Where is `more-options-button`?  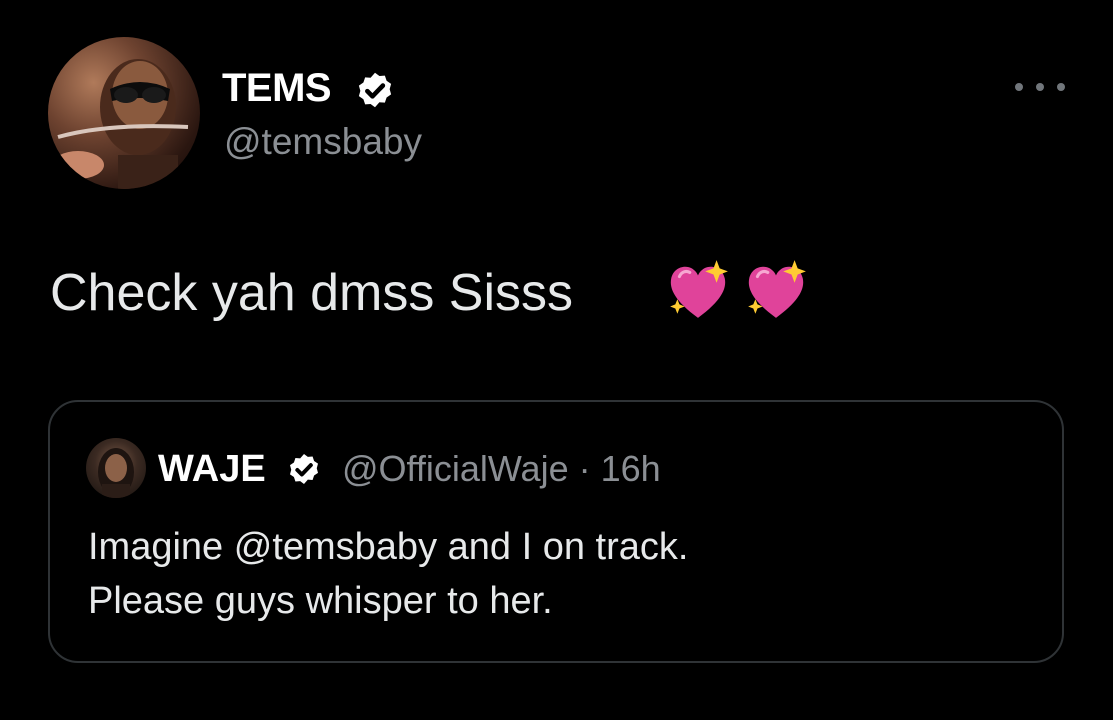
more-options-button is located at coordinates (1040, 87).